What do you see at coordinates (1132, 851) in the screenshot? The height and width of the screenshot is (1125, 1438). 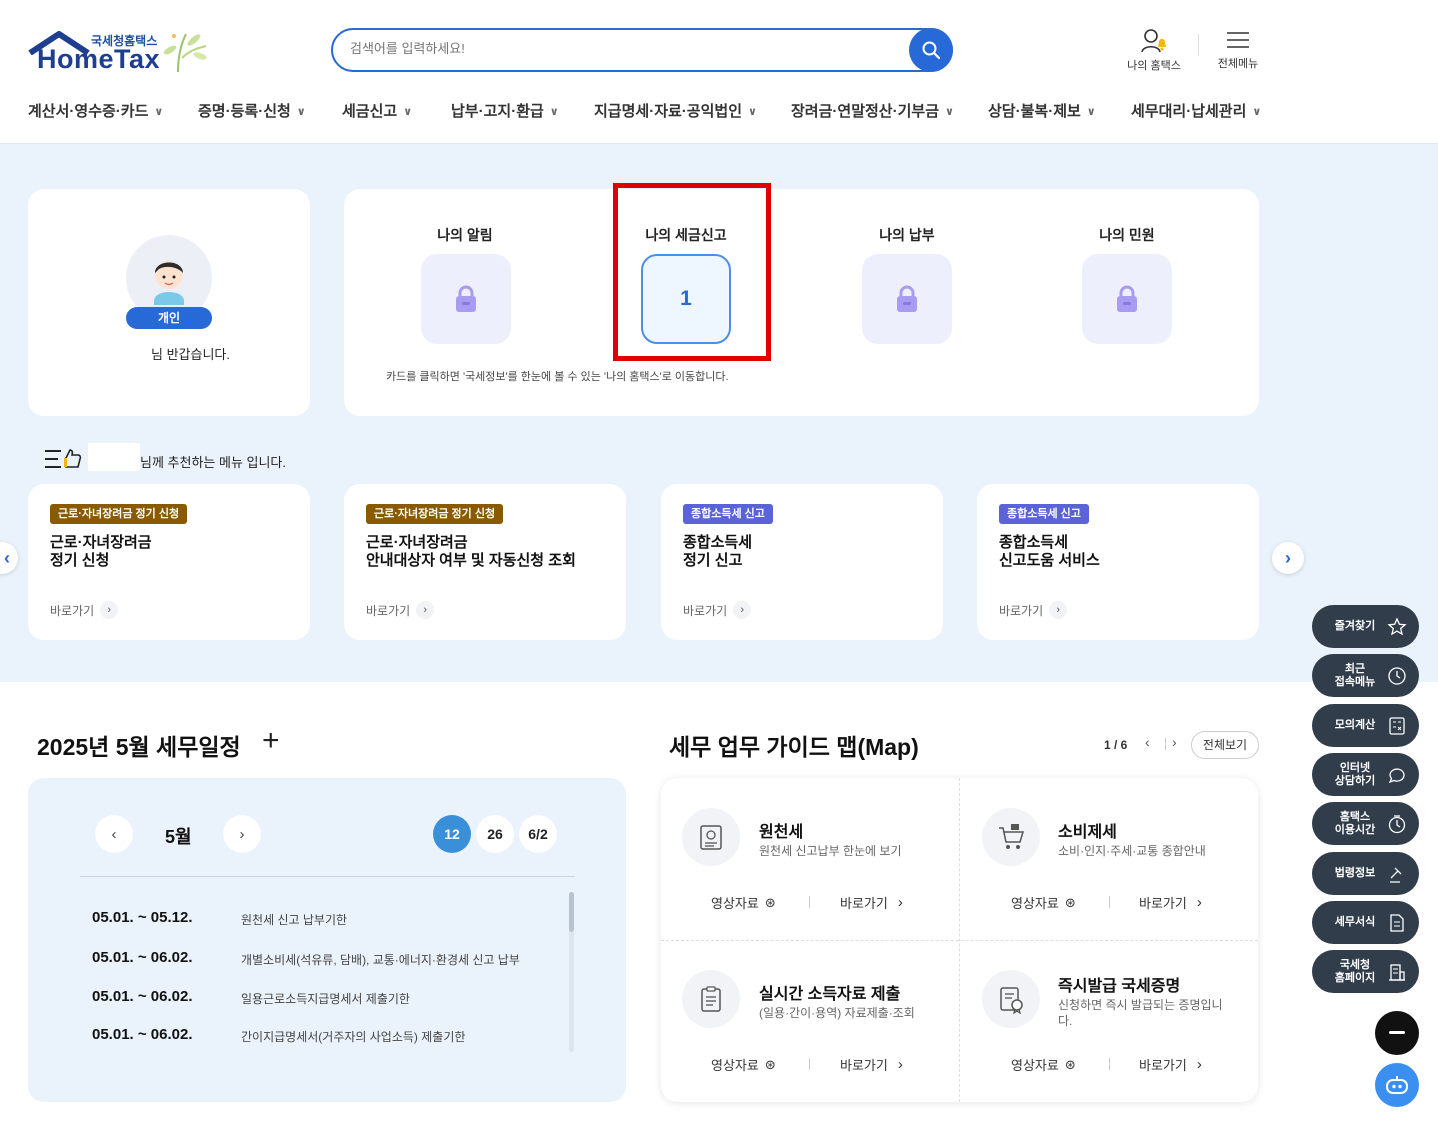 I see `guide-desc: 소비·인지·주세·교통 종합안내` at bounding box center [1132, 851].